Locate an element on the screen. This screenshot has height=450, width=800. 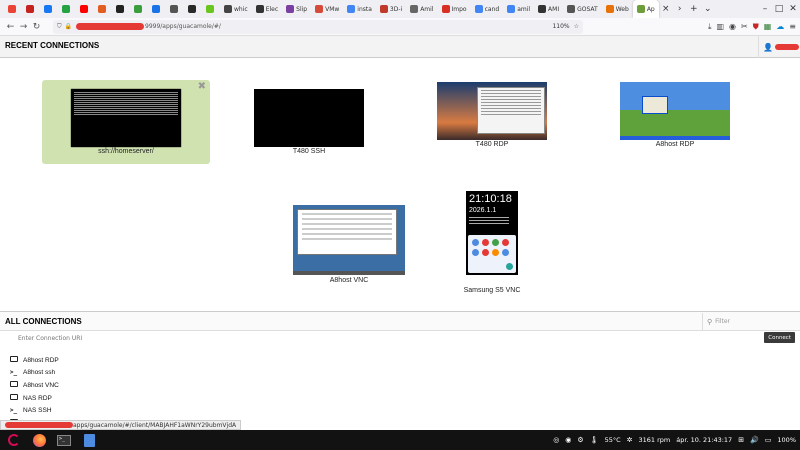
account-icon: ◉ is located at coordinates (732, 26).